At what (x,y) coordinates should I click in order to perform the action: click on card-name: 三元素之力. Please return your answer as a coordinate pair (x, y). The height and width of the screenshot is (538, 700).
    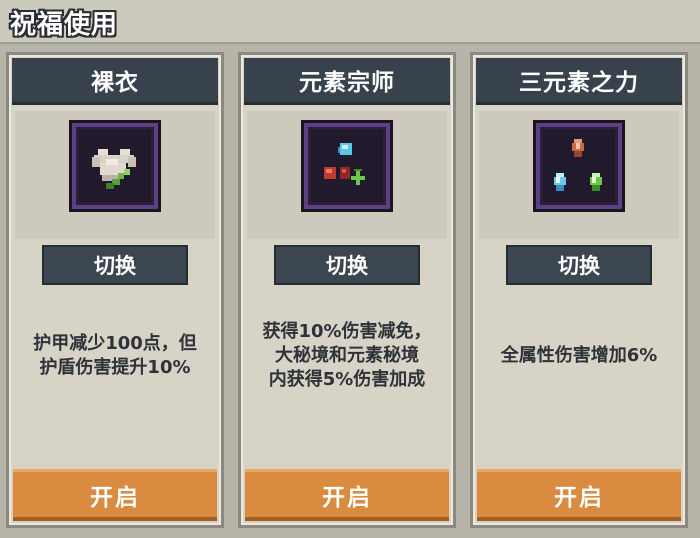
    Looking at the image, I should click on (579, 83).